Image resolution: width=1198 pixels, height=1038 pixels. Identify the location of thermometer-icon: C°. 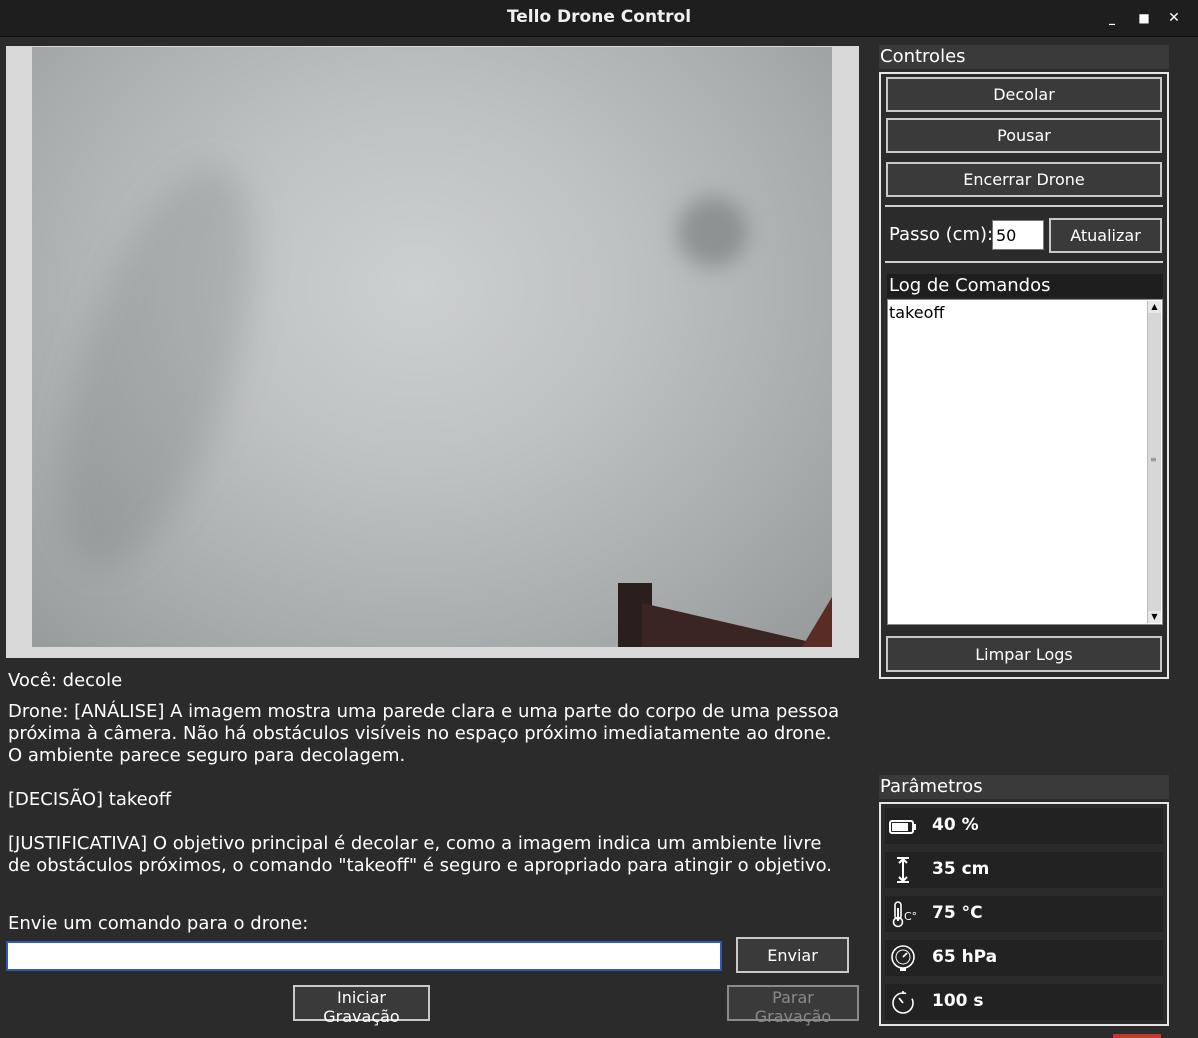
(904, 914).